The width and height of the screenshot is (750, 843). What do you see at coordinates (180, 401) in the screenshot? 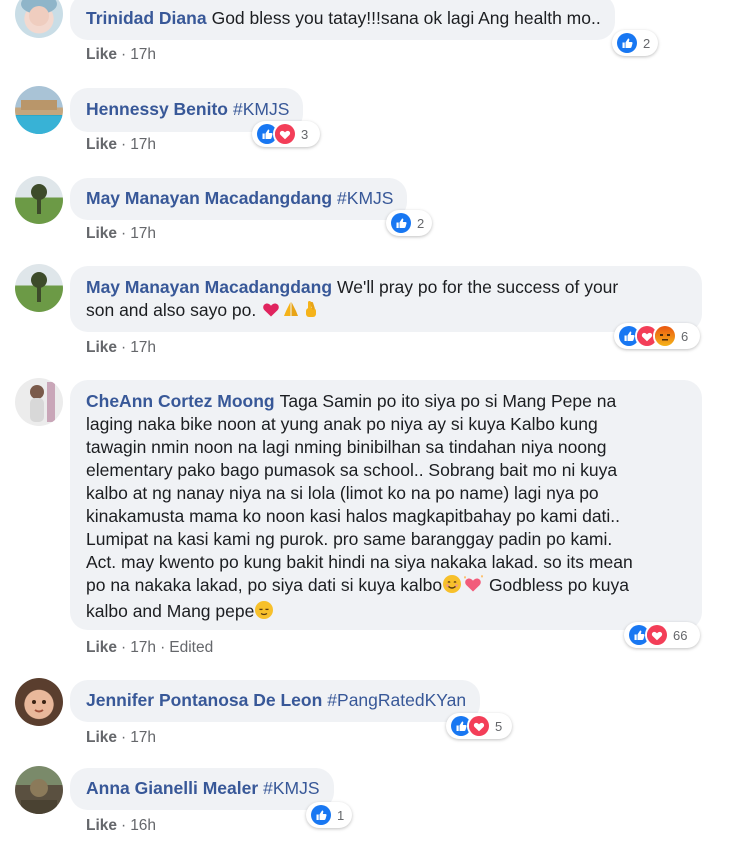
I see `comment-author: CheAnn Cortez Moong` at bounding box center [180, 401].